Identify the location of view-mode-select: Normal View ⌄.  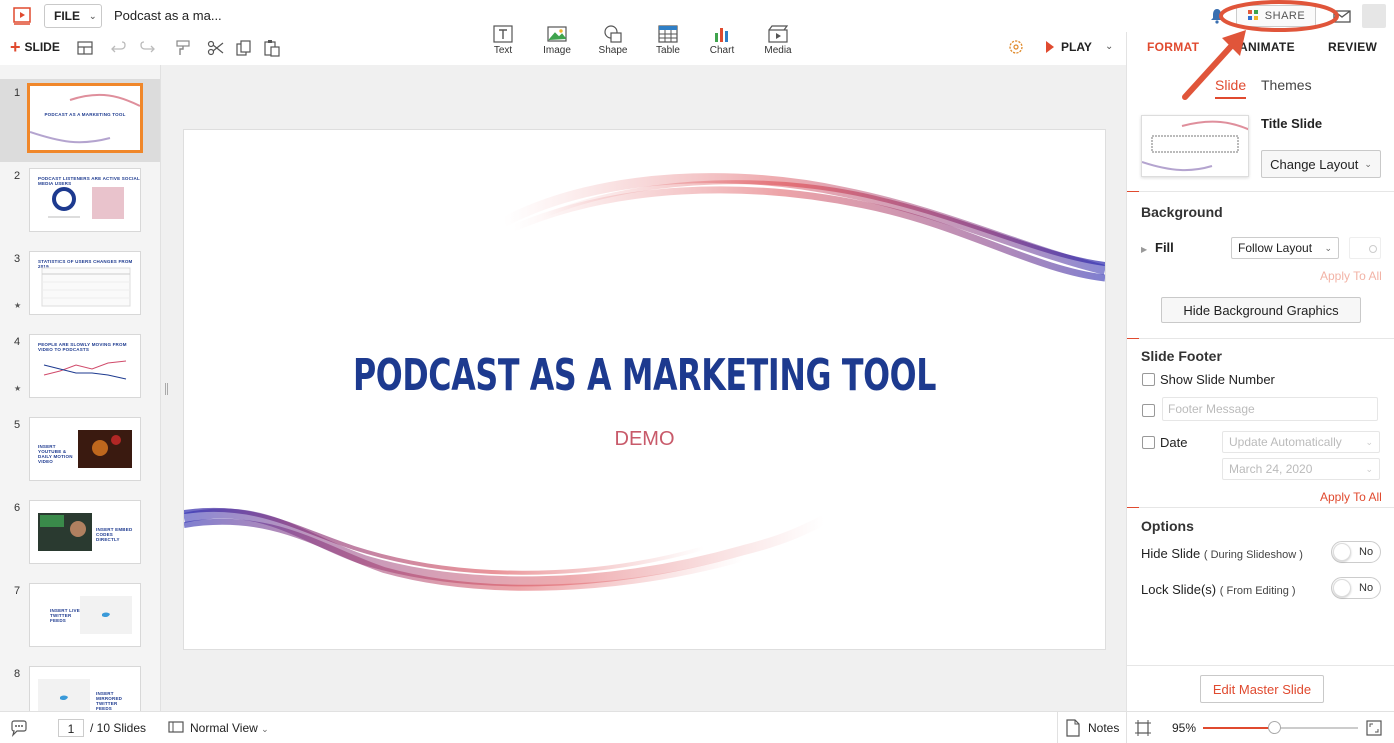
(229, 728).